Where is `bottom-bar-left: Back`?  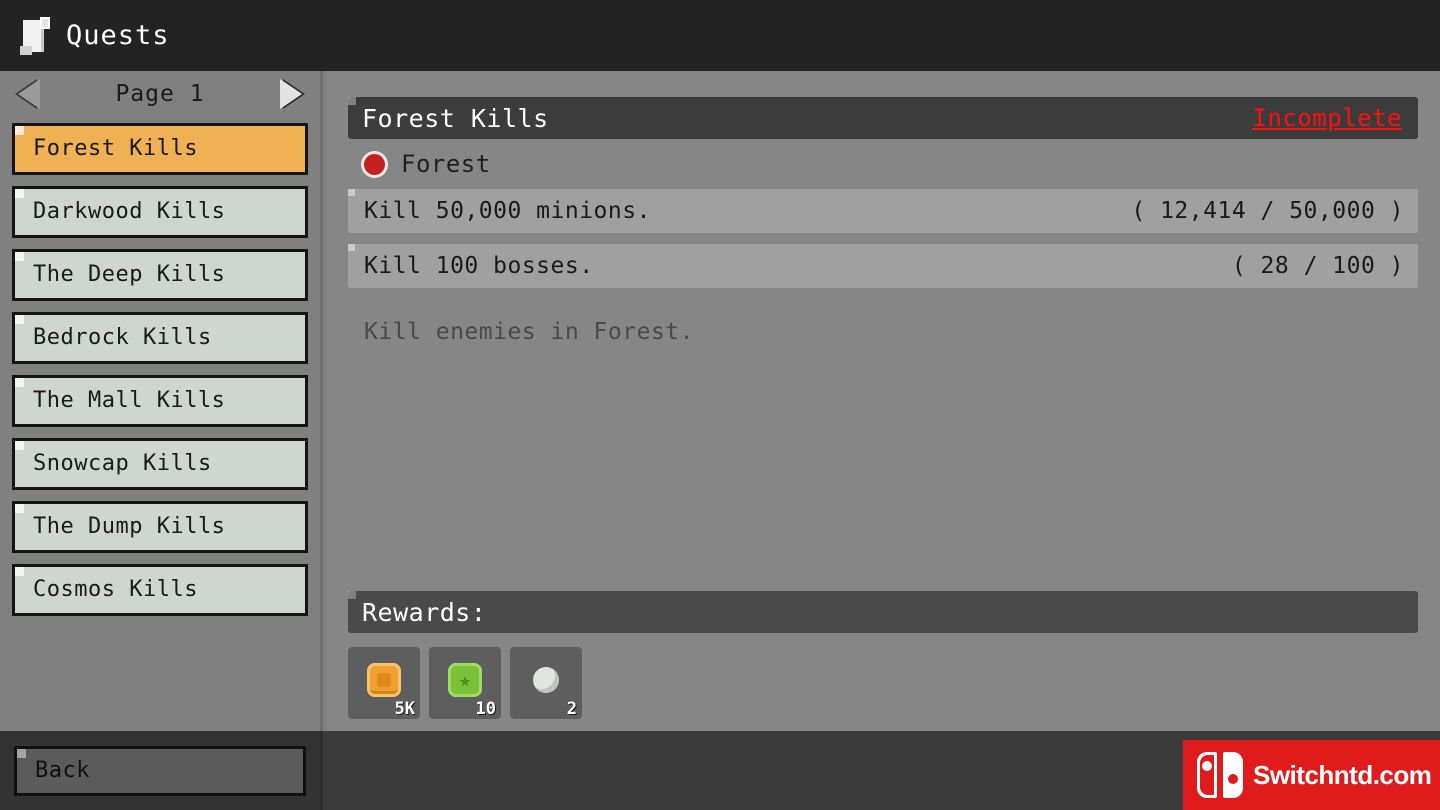
bottom-bar-left: Back is located at coordinates (161, 770).